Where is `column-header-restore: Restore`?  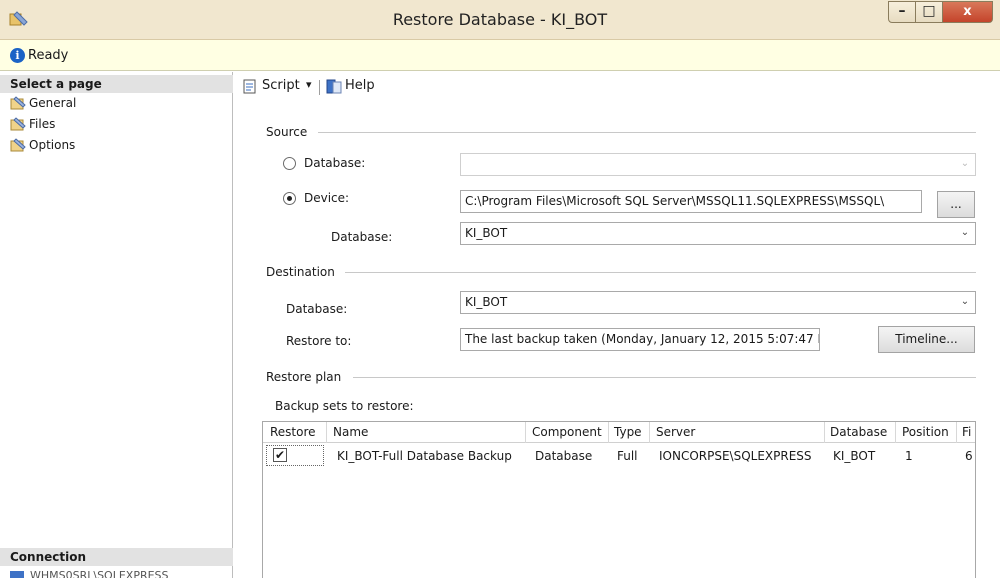 column-header-restore: Restore is located at coordinates (293, 432).